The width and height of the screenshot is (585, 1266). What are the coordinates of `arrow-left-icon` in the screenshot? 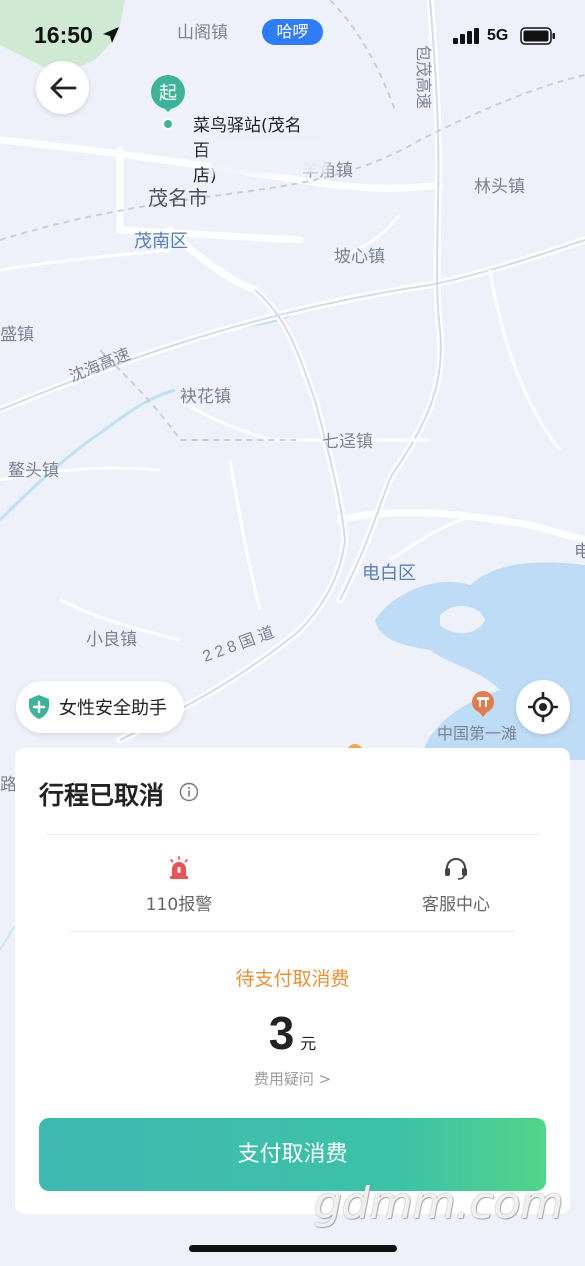 It's located at (63, 87).